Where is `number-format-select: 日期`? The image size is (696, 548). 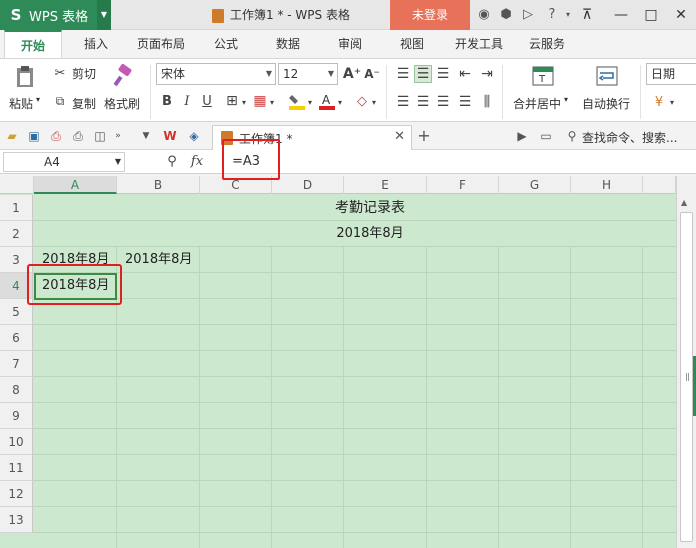 number-format-select: 日期 is located at coordinates (671, 74).